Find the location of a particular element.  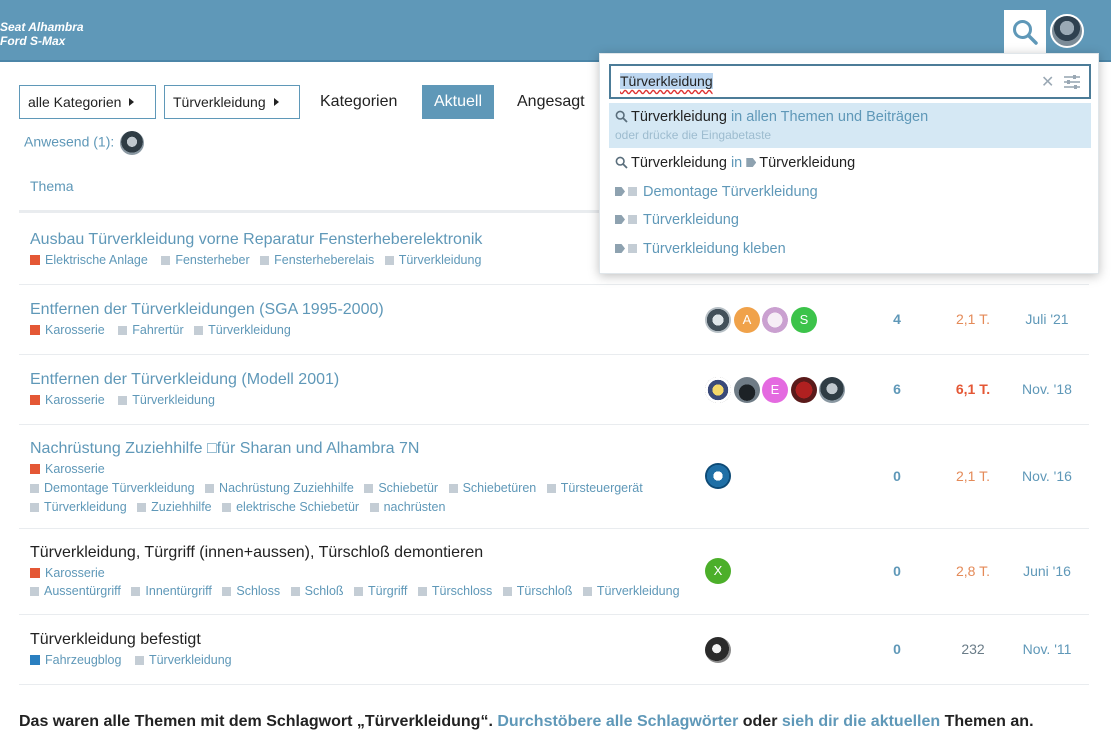

category-badge: Fahrzeugblog is located at coordinates (75, 660).